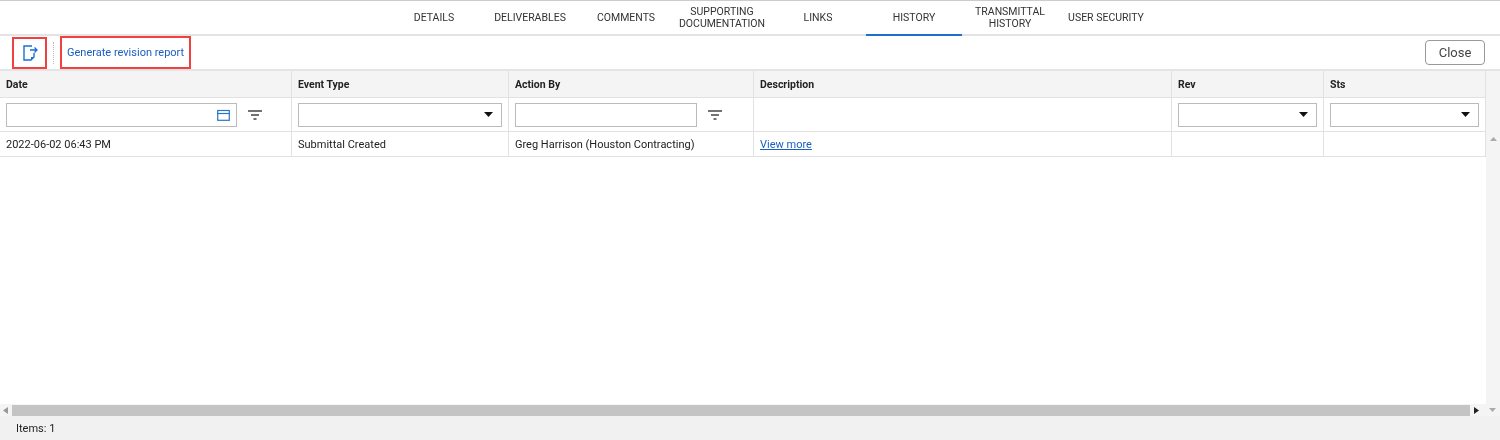  Describe the element at coordinates (434, 18) in the screenshot. I see `tab: DETAILS` at that location.